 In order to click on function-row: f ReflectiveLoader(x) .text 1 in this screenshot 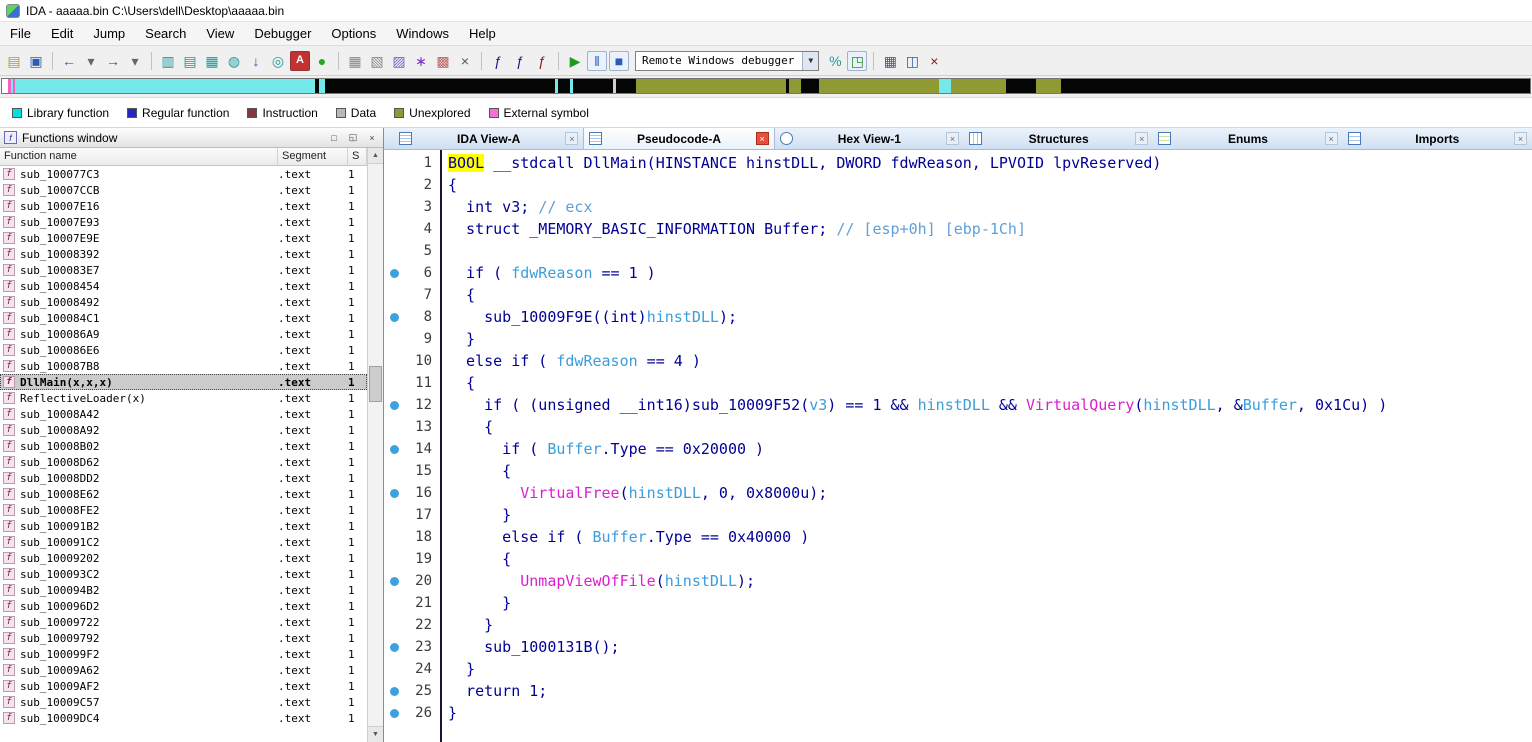, I will do `click(183, 398)`.